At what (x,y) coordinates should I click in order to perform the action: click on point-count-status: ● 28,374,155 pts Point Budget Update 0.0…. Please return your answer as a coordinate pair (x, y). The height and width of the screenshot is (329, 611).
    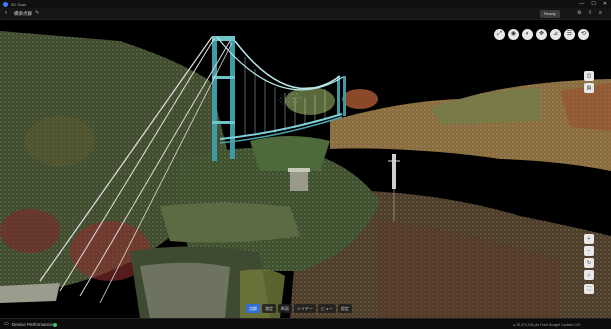
    Looking at the image, I should click on (547, 324).